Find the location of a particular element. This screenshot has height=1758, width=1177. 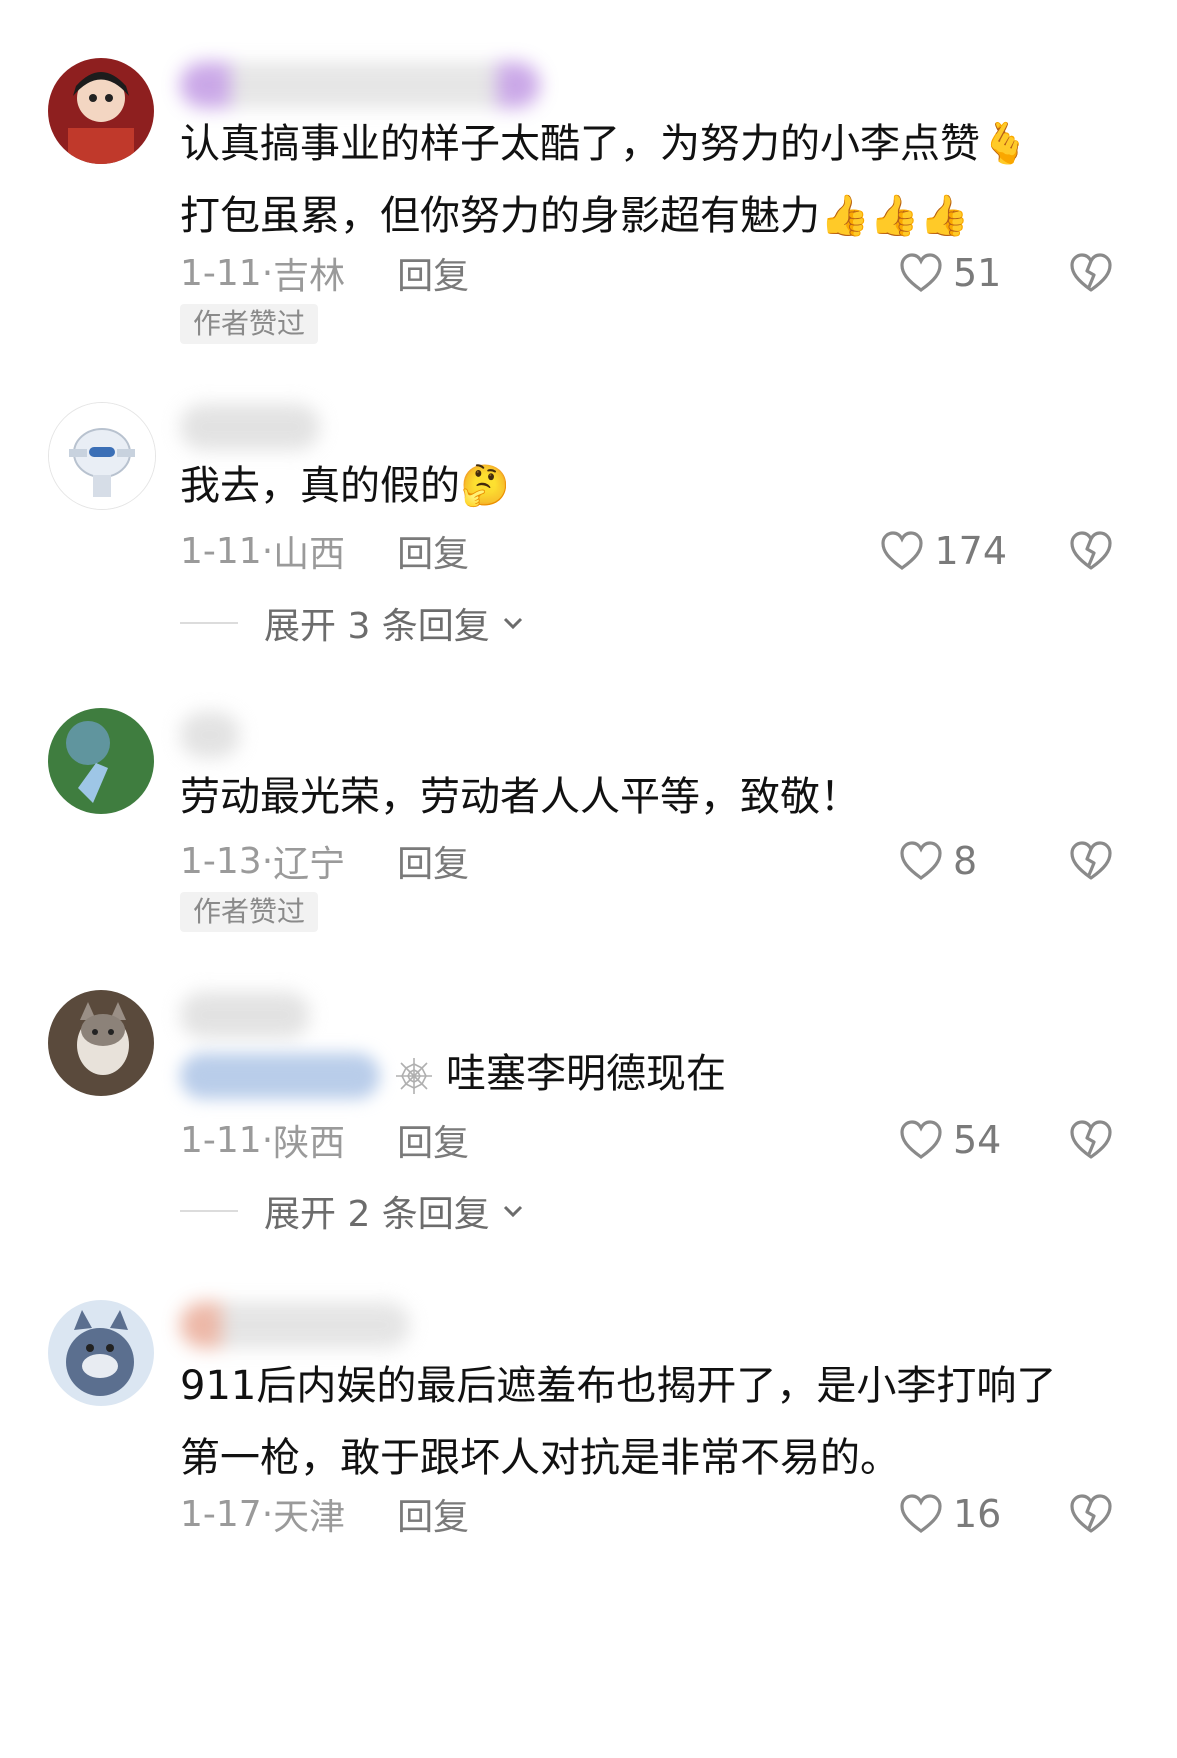

comment-line: 劳动最光荣，劳动者人人平等，致敬！ is located at coordinates (520, 797).